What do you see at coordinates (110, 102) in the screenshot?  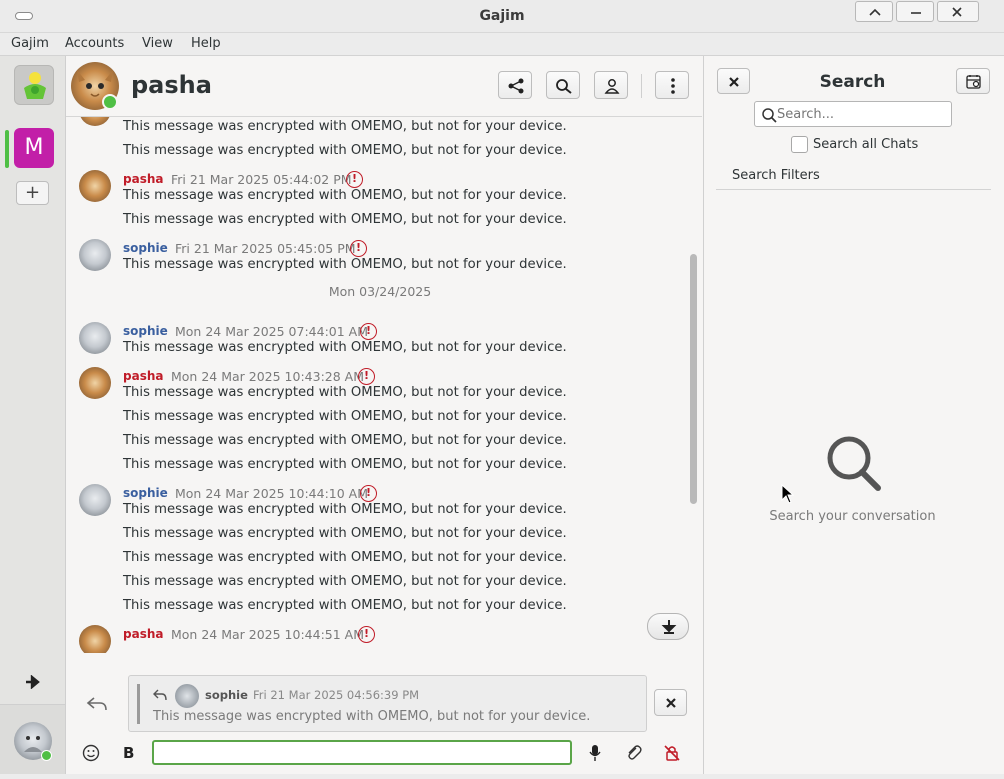 I see `contact-online-dot` at bounding box center [110, 102].